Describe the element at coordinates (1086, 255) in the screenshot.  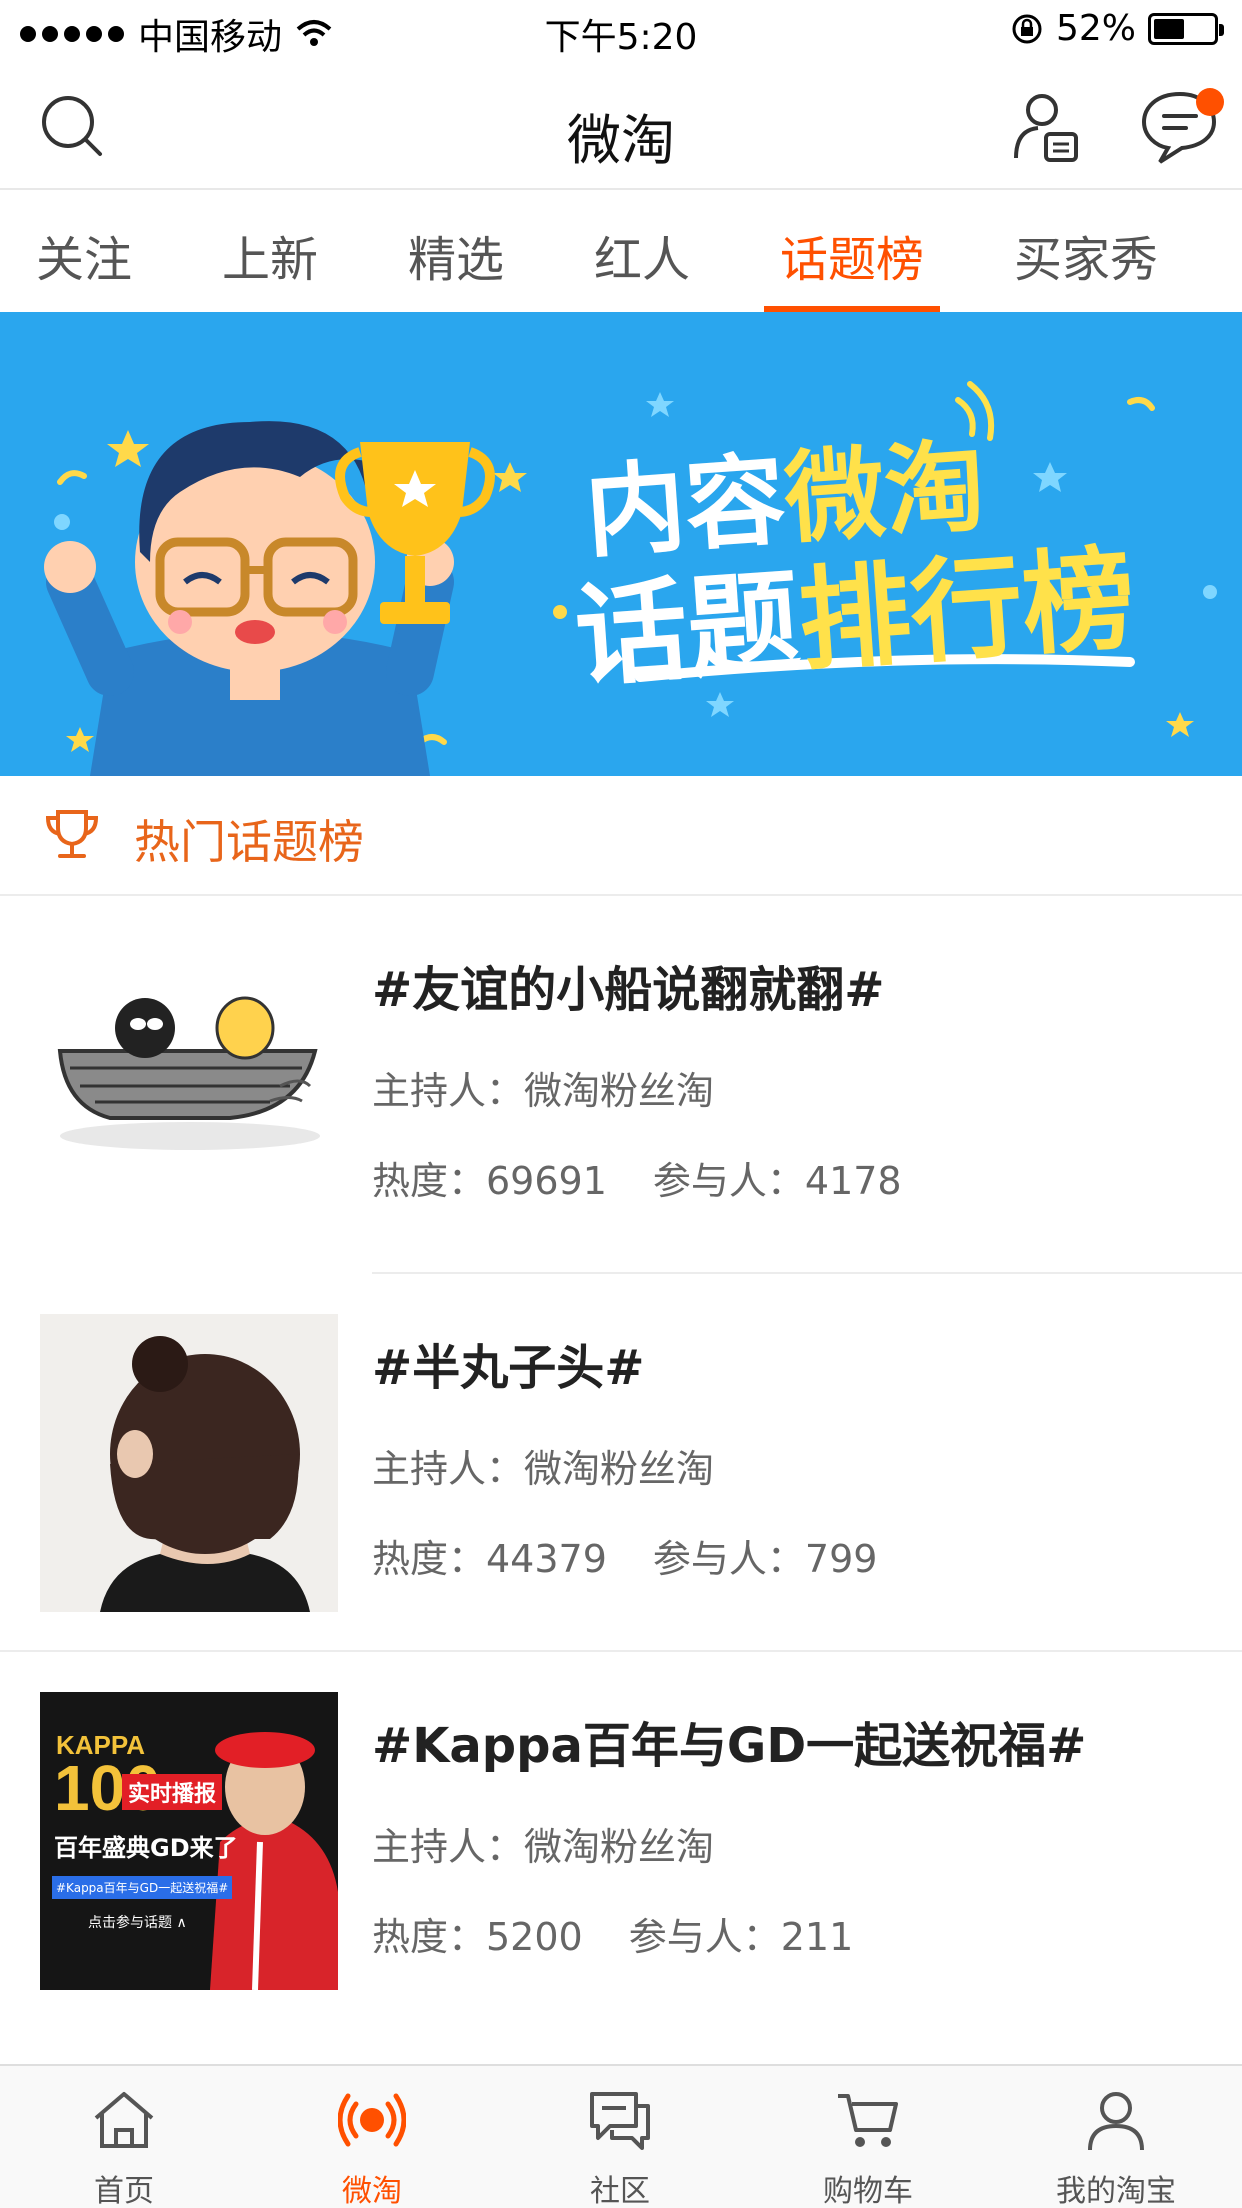
I see `tab-buyer-show: 买家秀` at that location.